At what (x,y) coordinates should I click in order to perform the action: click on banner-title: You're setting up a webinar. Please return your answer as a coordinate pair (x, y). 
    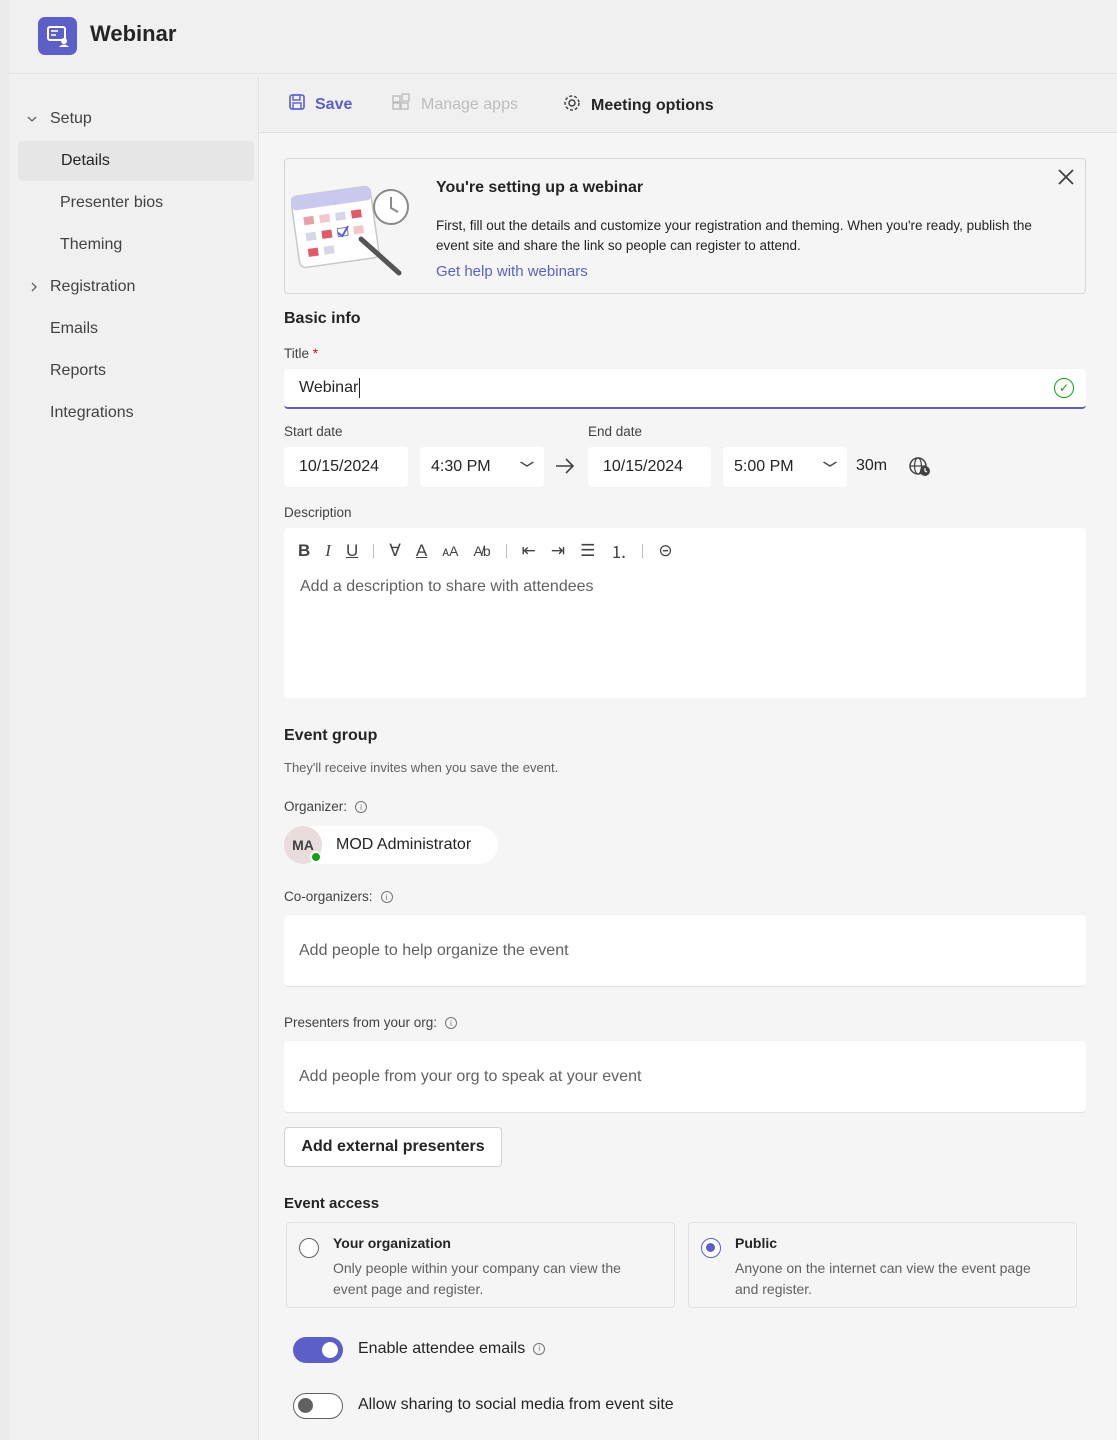
    Looking at the image, I should click on (540, 187).